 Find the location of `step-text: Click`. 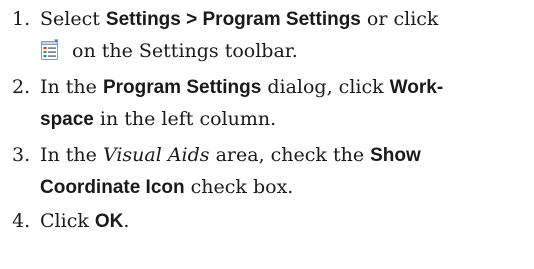

step-text: Click is located at coordinates (67, 221).